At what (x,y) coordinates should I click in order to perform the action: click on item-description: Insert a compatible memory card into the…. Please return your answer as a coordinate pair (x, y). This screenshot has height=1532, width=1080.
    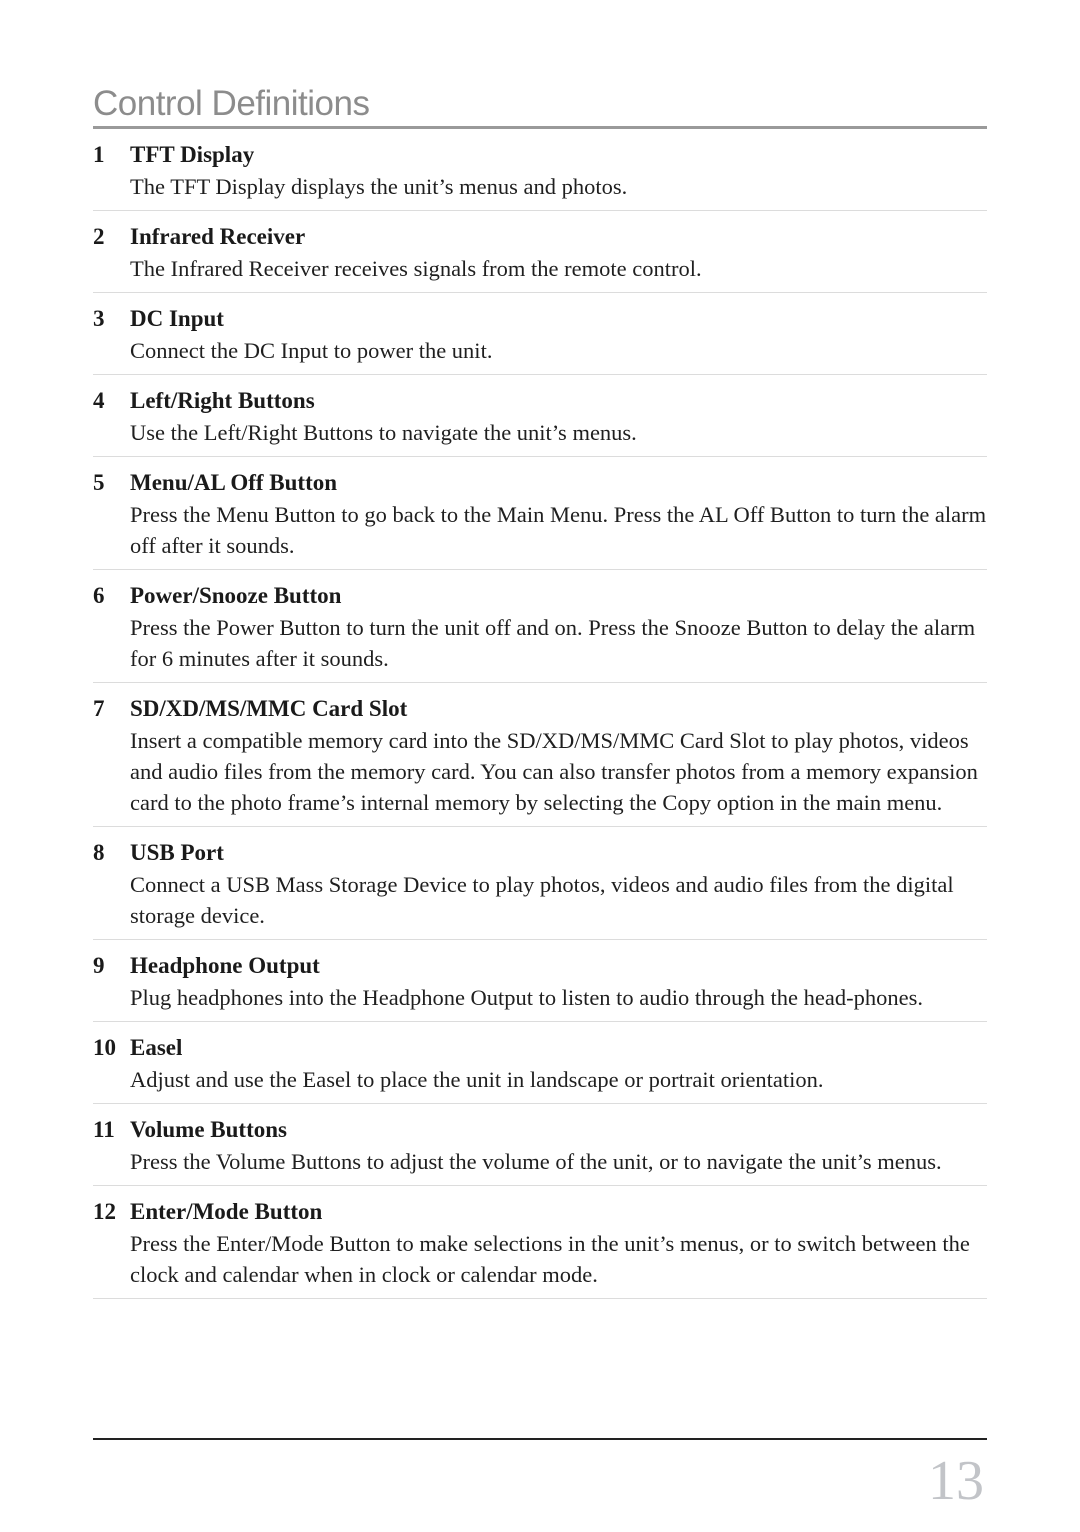
    Looking at the image, I should click on (554, 771).